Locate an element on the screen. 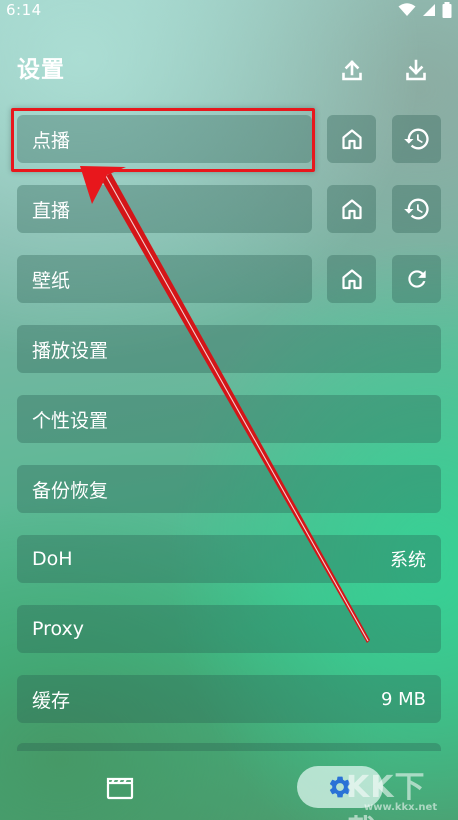 The width and height of the screenshot is (458, 820). download-icon is located at coordinates (416, 70).